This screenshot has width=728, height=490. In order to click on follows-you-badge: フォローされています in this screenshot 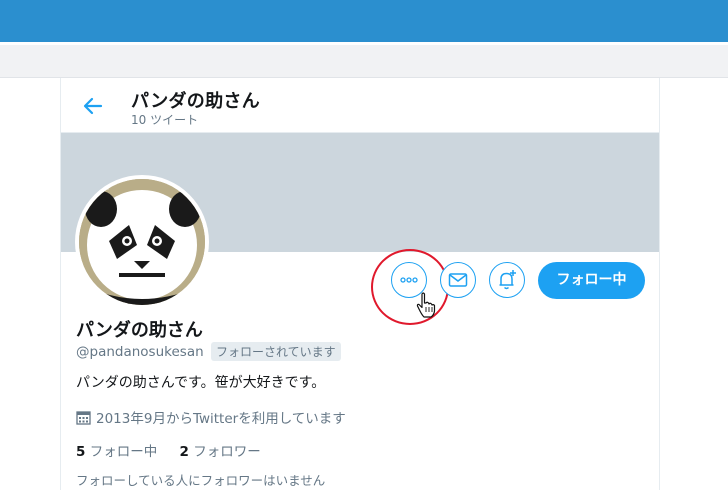, I will do `click(275, 351)`.